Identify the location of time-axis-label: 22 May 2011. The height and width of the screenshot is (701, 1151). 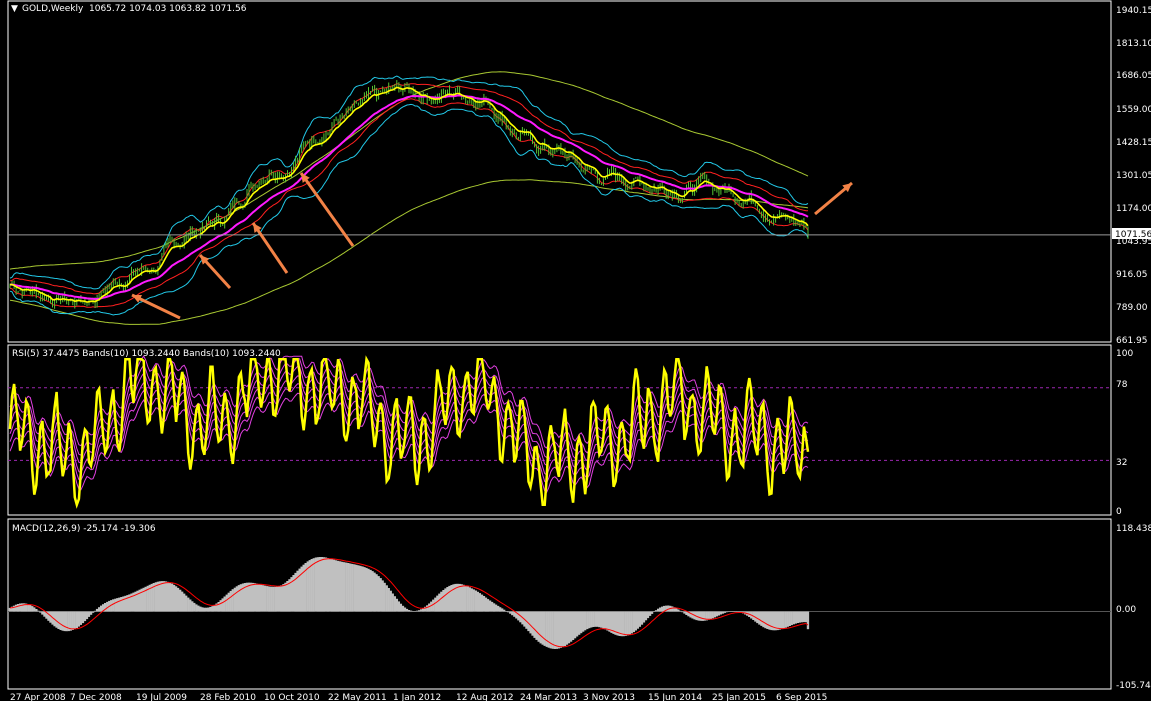
(357, 697).